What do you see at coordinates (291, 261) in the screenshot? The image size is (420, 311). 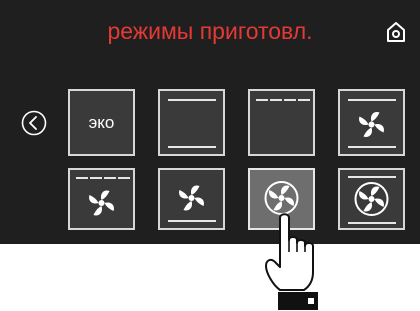 I see `pointing-hand-icon` at bounding box center [291, 261].